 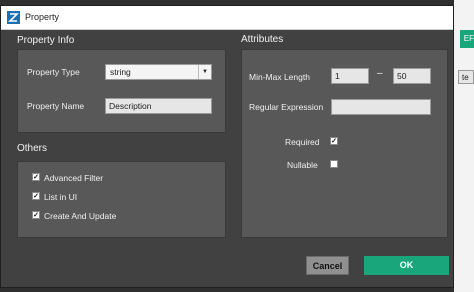 I want to click on property-type-value: string, so click(x=120, y=72).